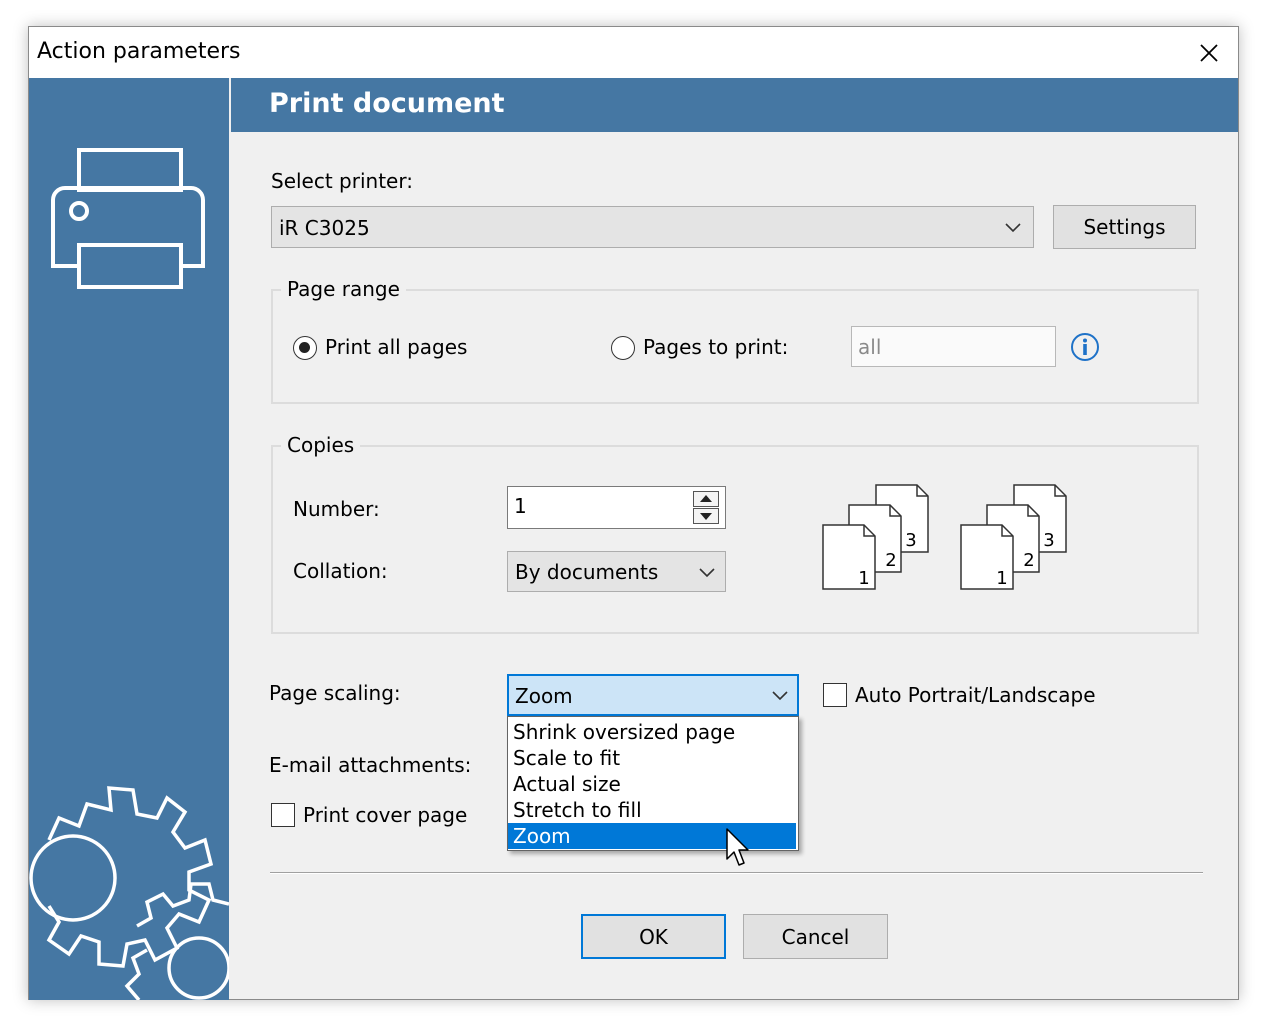 The width and height of the screenshot is (1265, 1031). What do you see at coordinates (520, 506) in the screenshot?
I see `copies-number-value: 1` at bounding box center [520, 506].